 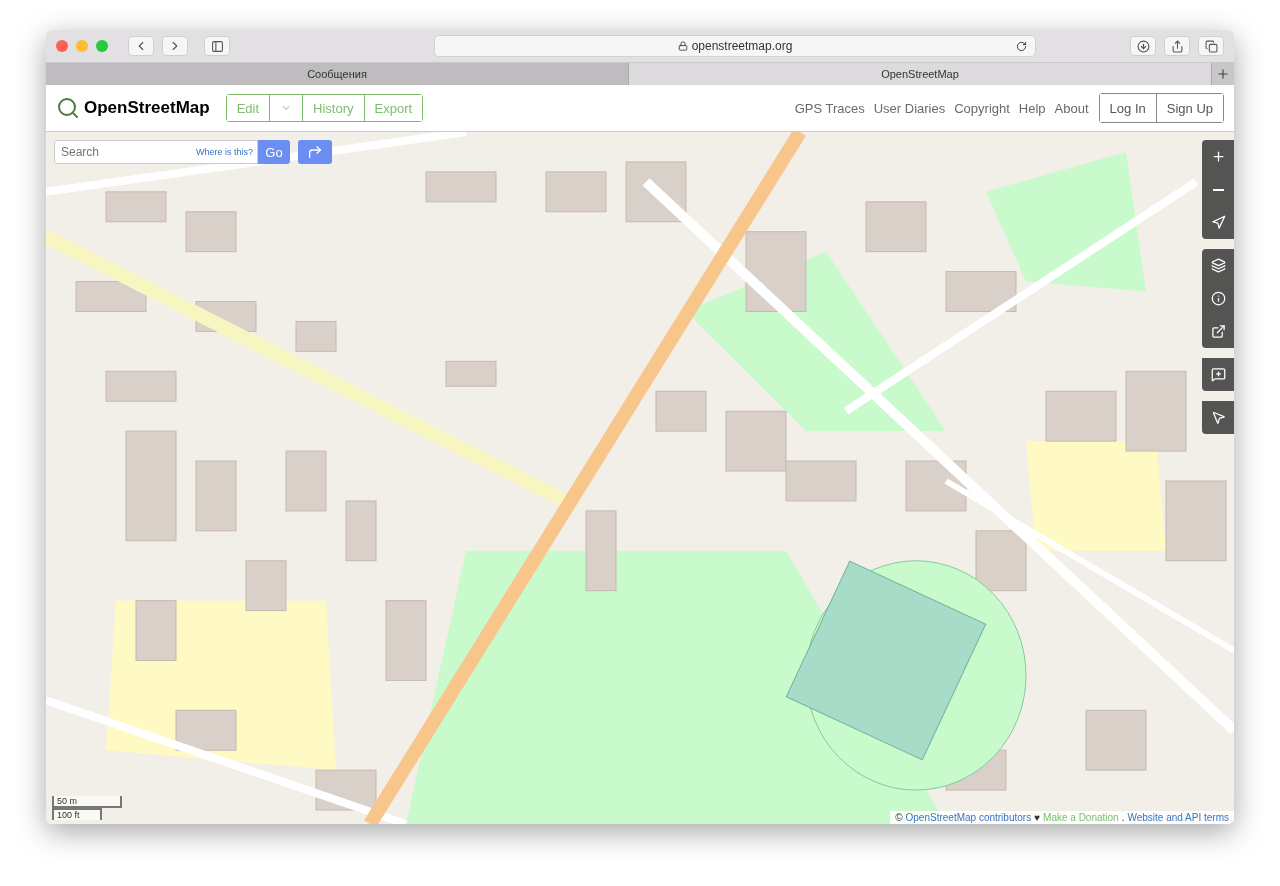 What do you see at coordinates (909, 108) in the screenshot?
I see `nav-link: User Diaries` at bounding box center [909, 108].